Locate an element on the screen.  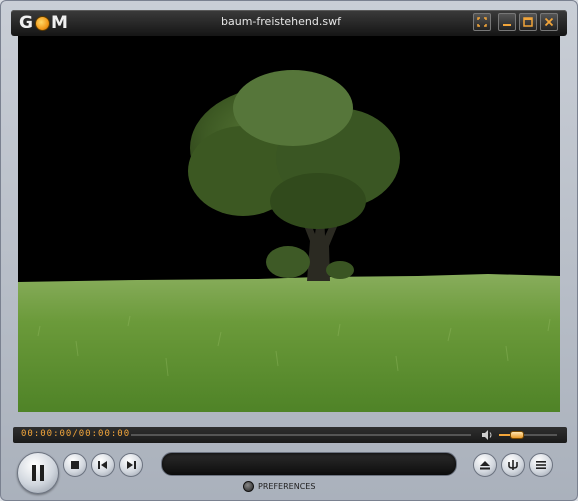
equalizer-icon is located at coordinates (513, 465).